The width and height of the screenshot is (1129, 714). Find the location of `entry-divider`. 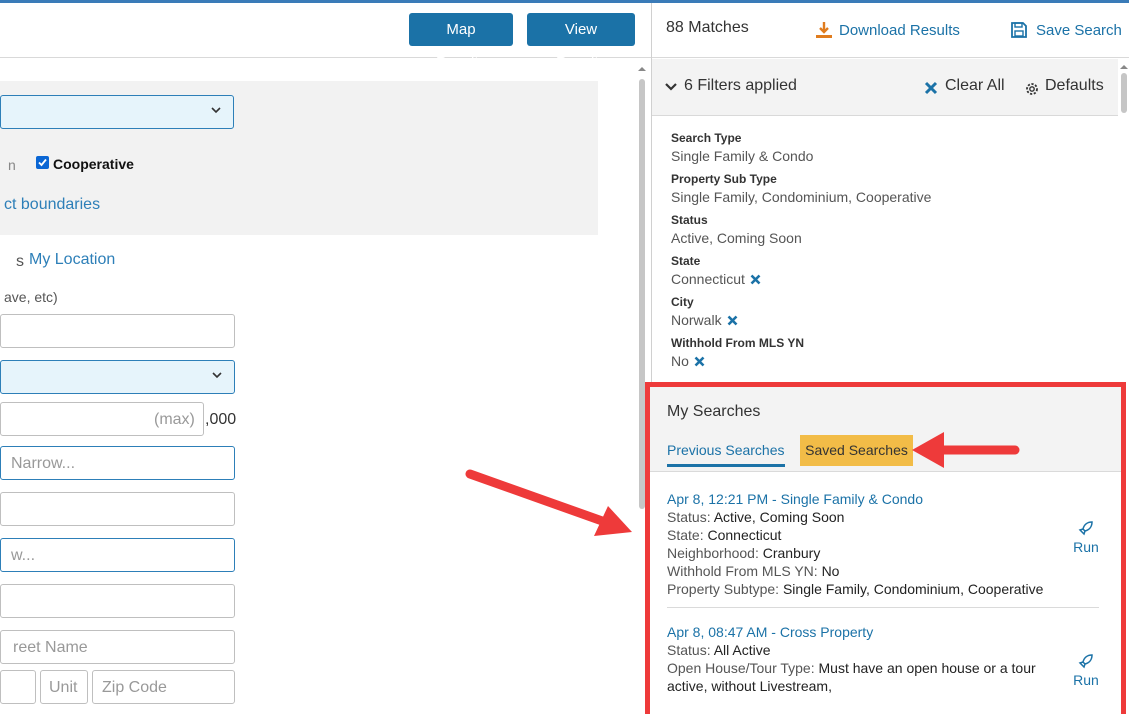

entry-divider is located at coordinates (883, 607).